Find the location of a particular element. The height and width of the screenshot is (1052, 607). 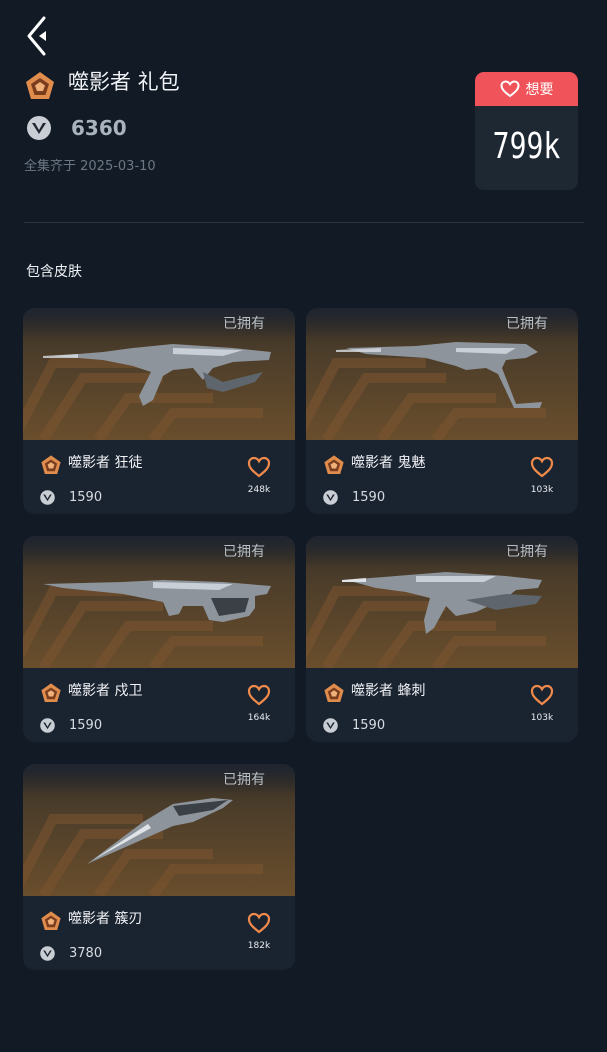

back-button is located at coordinates (40, 36).